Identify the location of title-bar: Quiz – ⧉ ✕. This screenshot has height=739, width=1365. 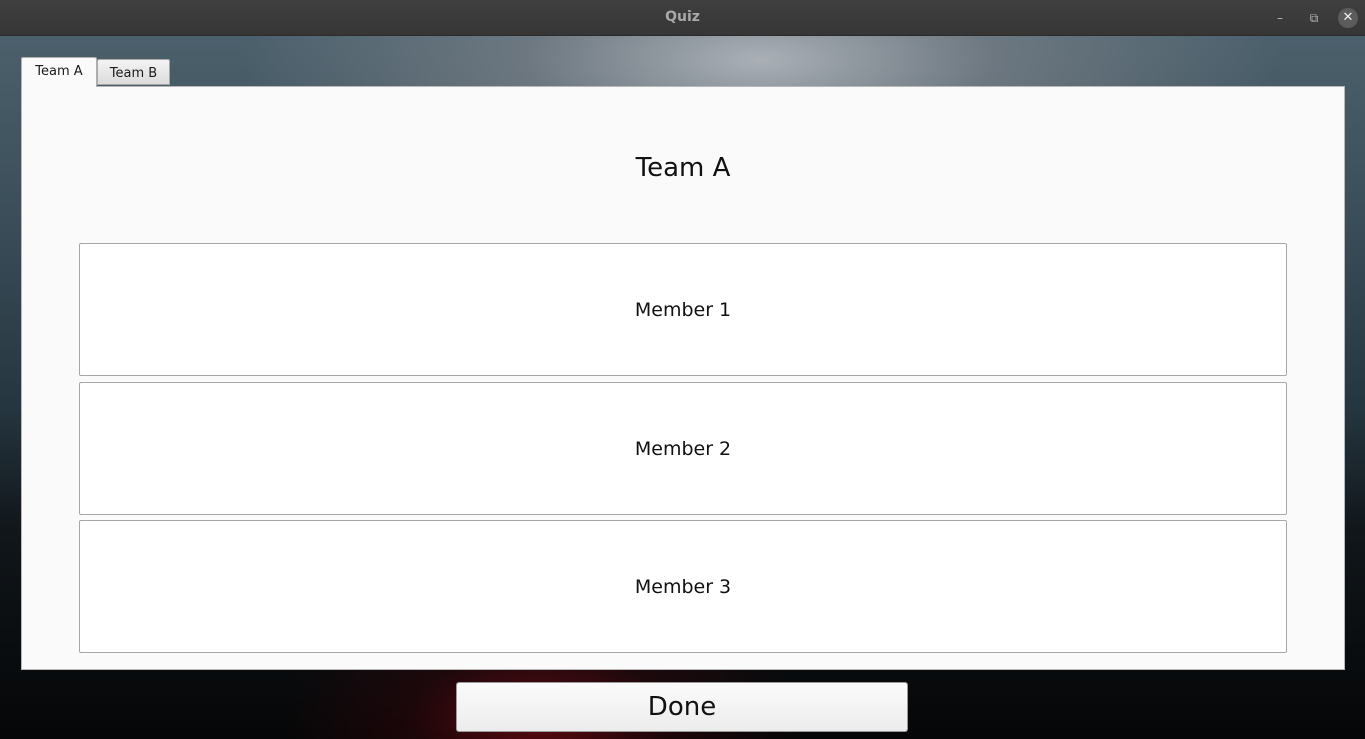
(682, 18).